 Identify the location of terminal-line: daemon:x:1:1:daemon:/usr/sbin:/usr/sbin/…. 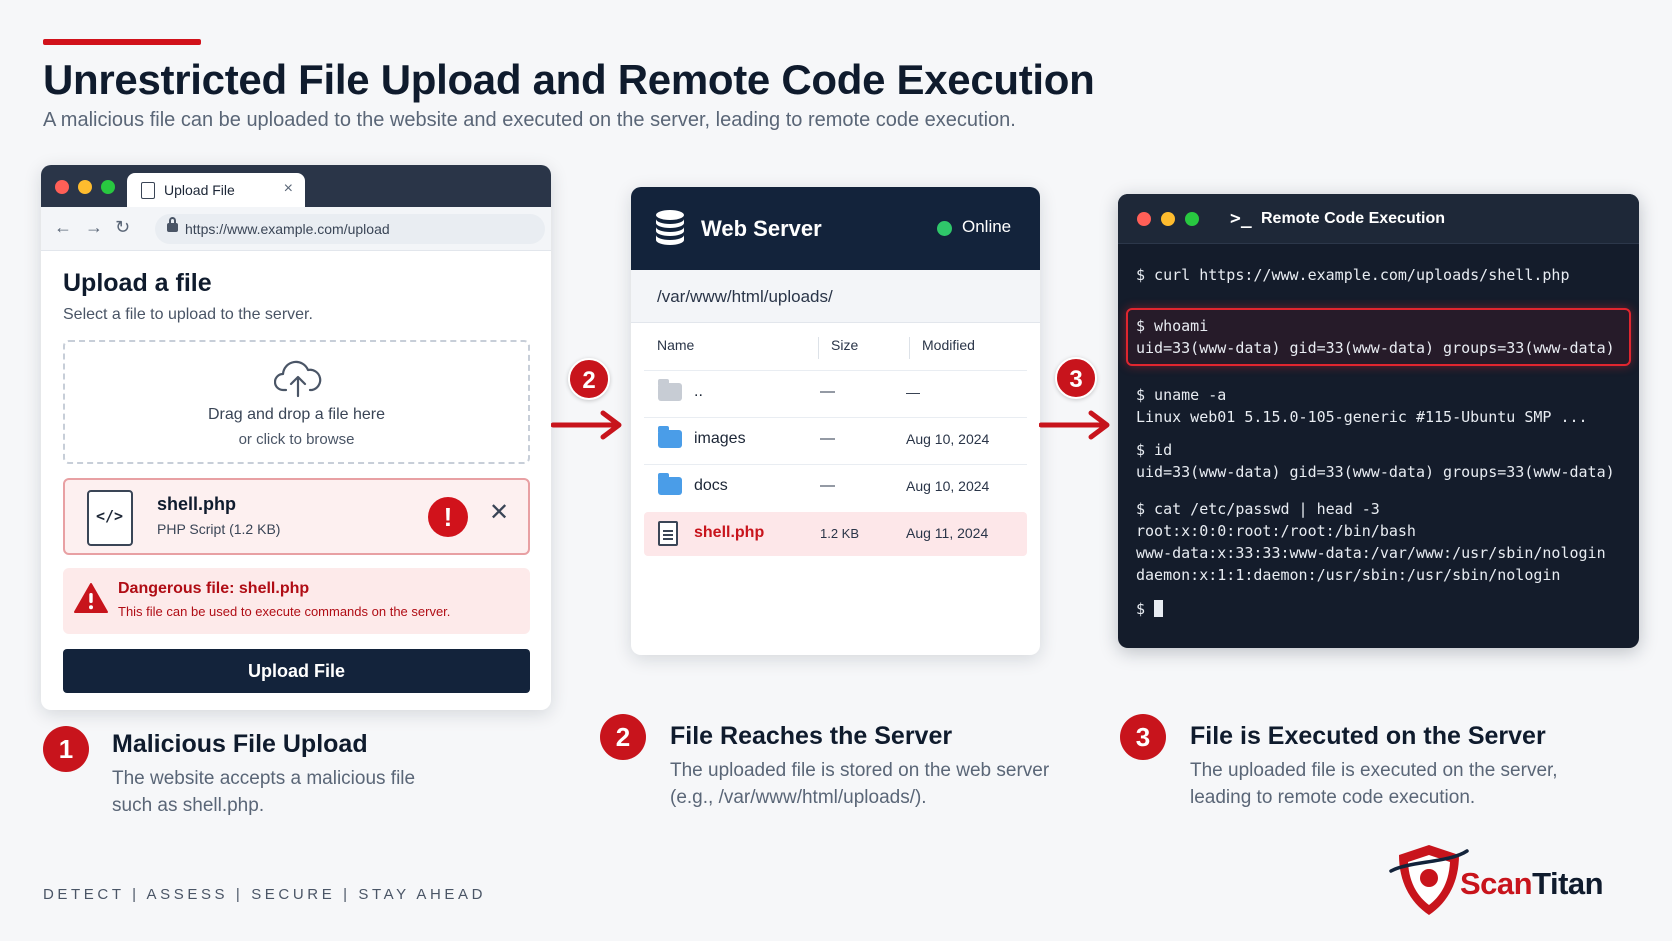
(1348, 575).